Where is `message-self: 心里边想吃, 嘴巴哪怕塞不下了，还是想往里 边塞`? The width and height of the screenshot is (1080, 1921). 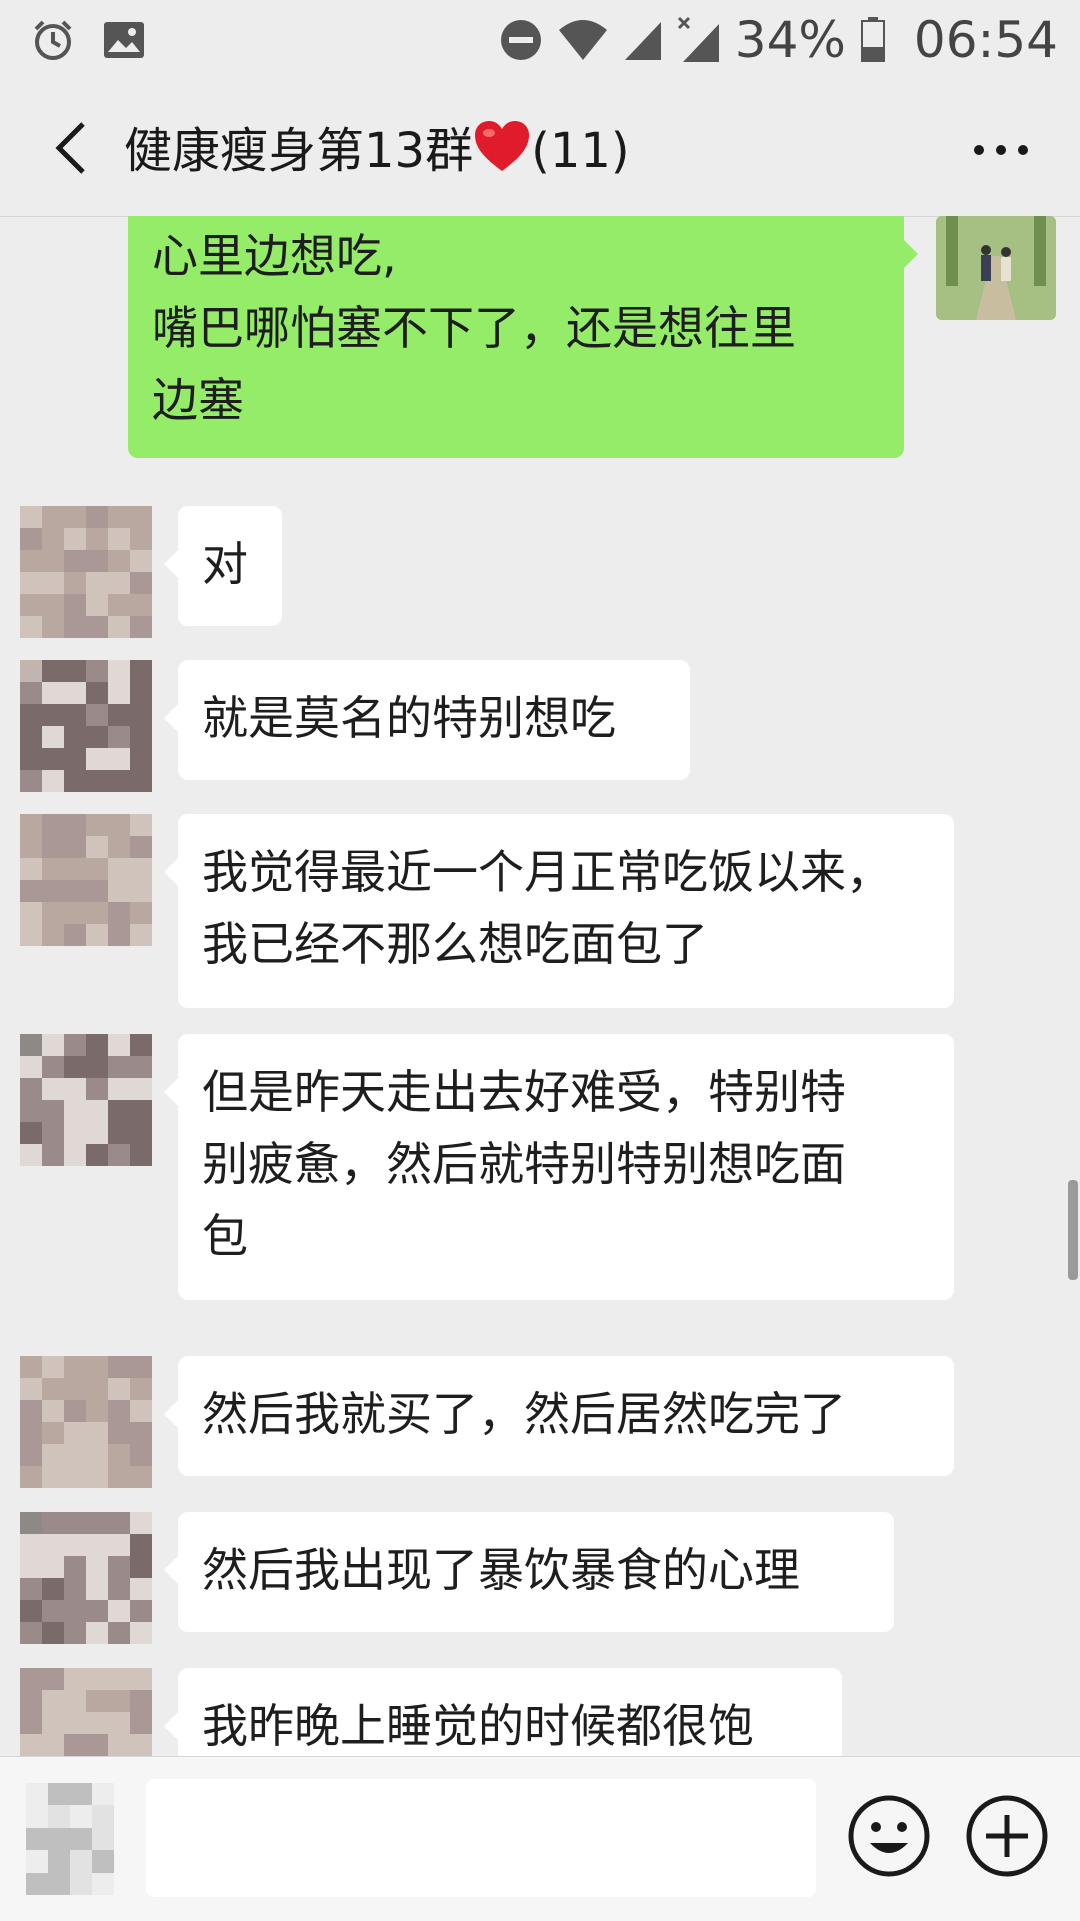
message-self: 心里边想吃, 嘴巴哪怕塞不下了，还是想往里 边塞 is located at coordinates (540, 341).